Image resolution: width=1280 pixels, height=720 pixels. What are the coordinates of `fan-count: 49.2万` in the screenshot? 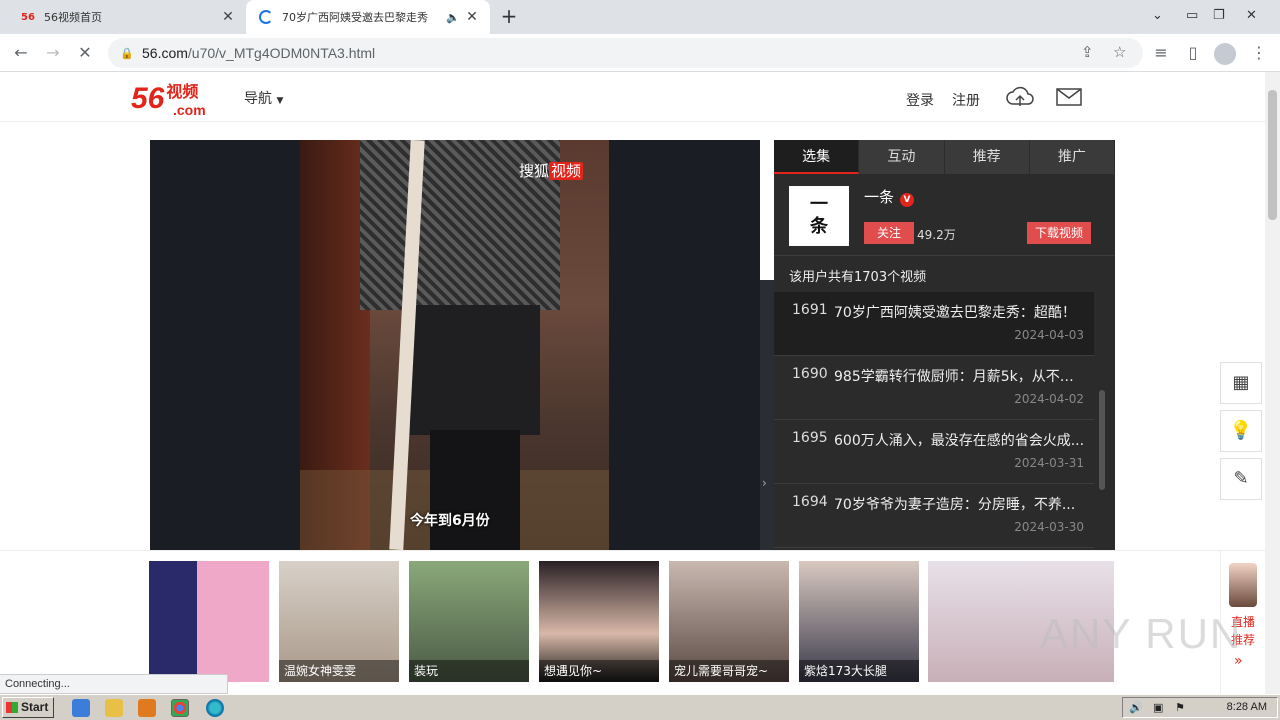 It's located at (936, 235).